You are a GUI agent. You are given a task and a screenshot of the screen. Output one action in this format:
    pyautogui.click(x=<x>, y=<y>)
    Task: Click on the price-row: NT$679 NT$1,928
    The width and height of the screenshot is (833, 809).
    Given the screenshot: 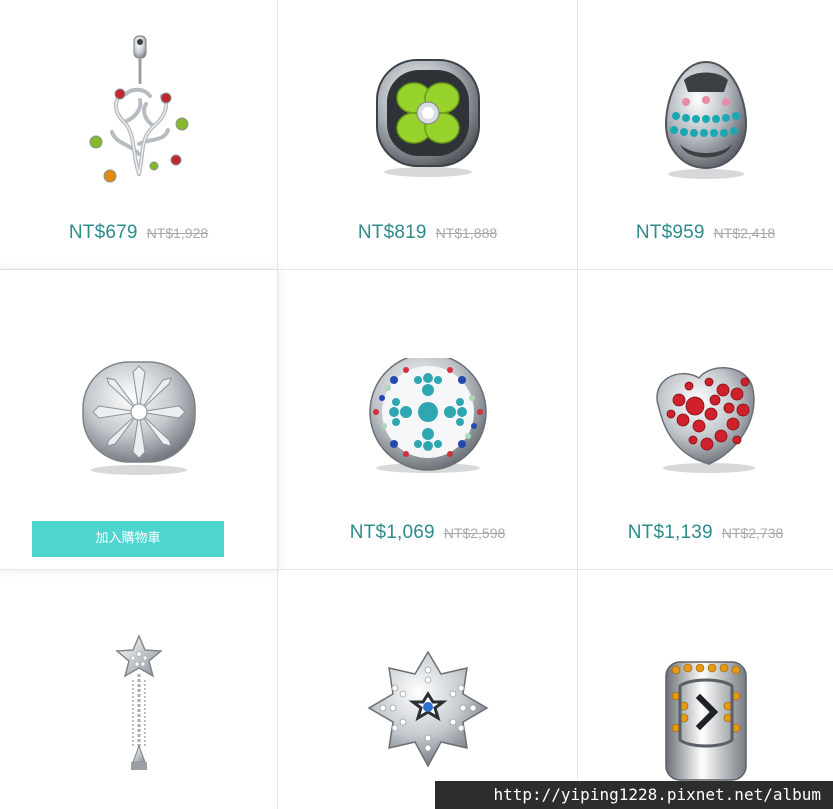 What is the action you would take?
    pyautogui.click(x=138, y=233)
    